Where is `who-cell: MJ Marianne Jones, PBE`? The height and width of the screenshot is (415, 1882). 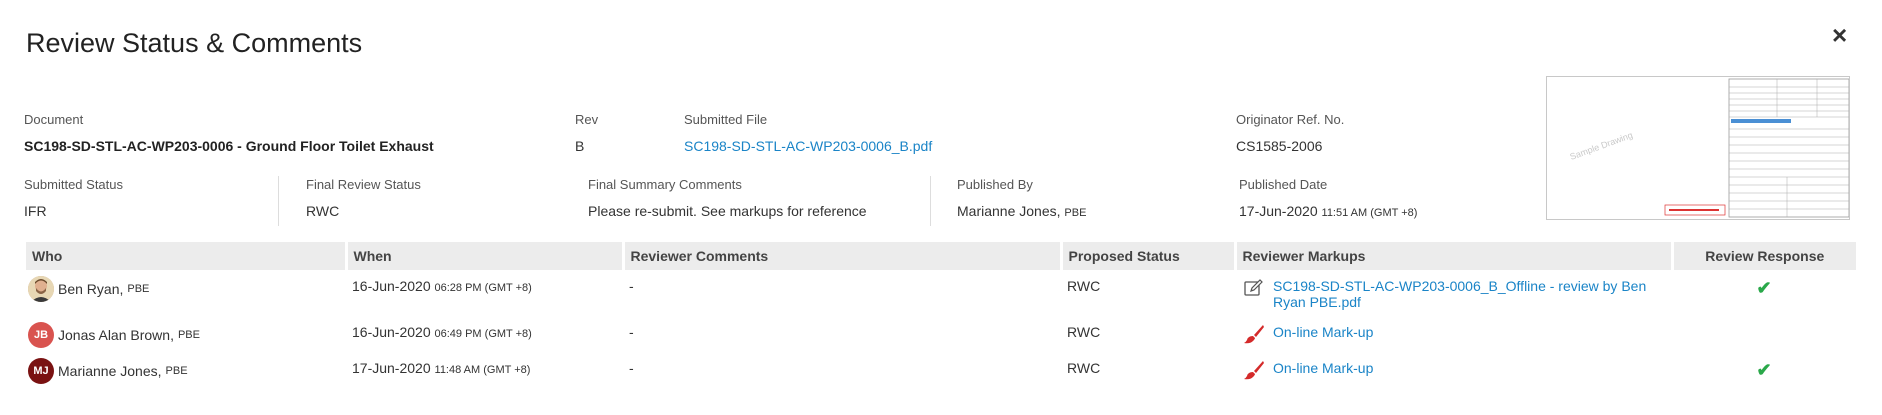
who-cell: MJ Marianne Jones, PBE is located at coordinates (186, 370).